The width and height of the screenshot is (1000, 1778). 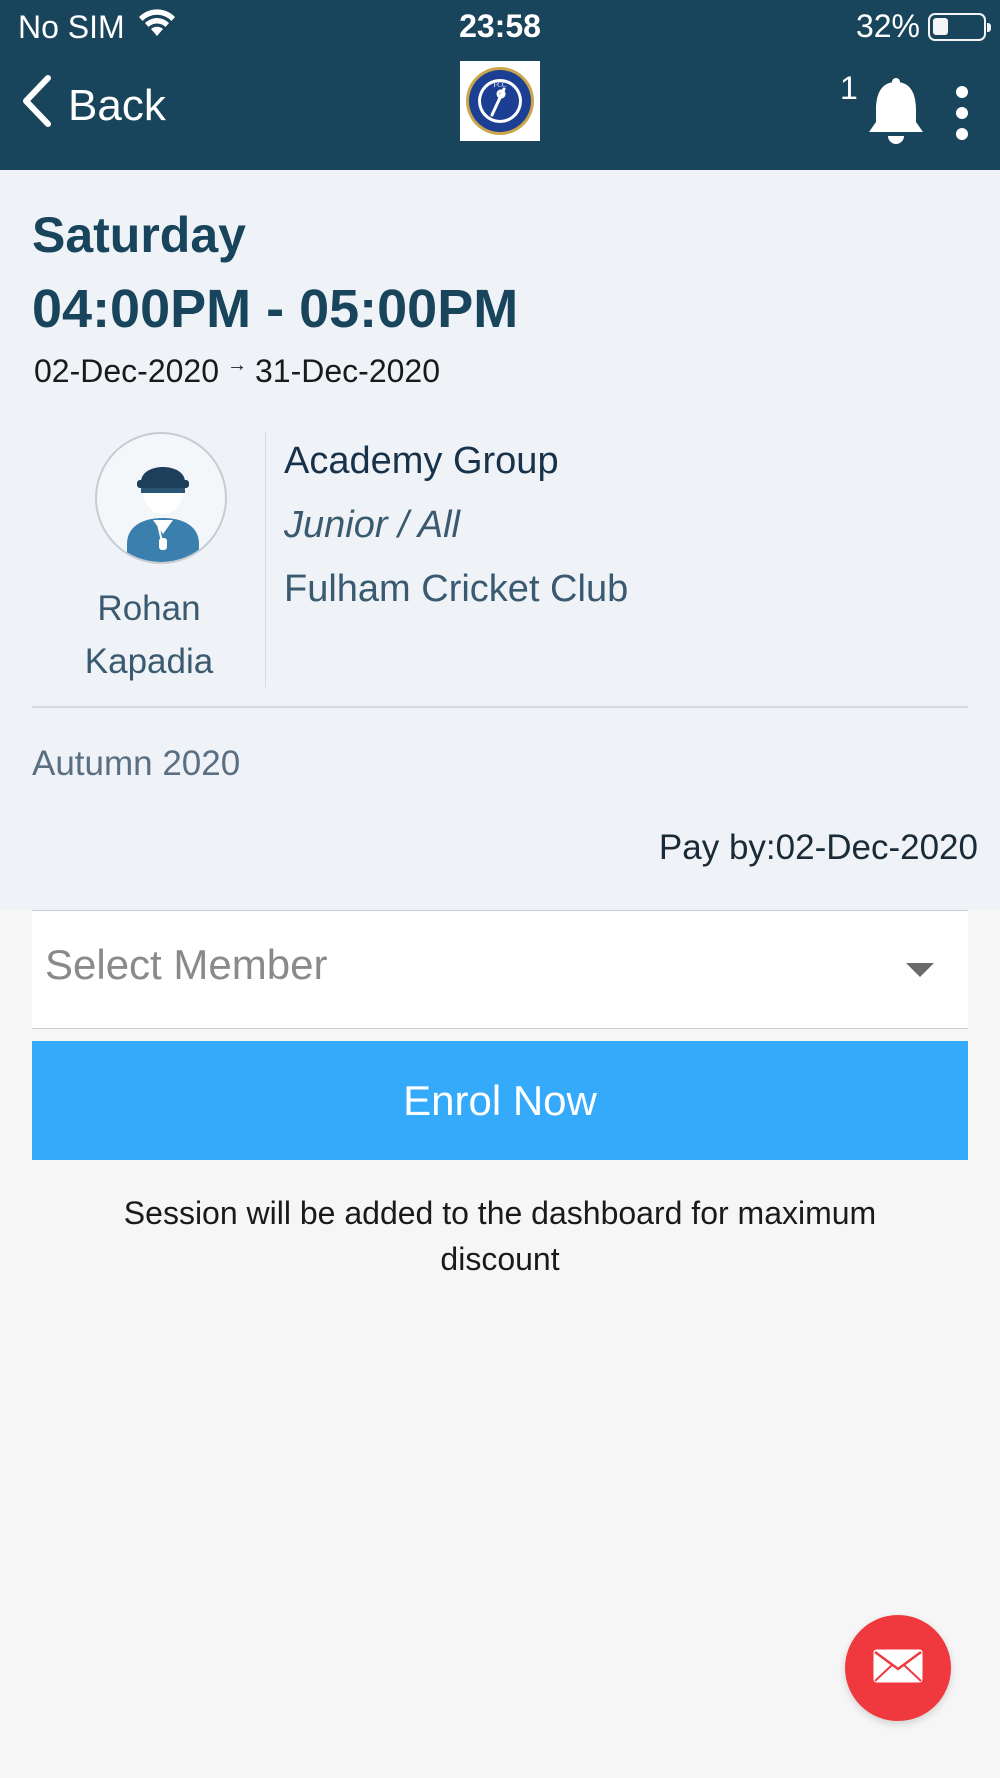 I want to click on mail-button, so click(x=898, y=1668).